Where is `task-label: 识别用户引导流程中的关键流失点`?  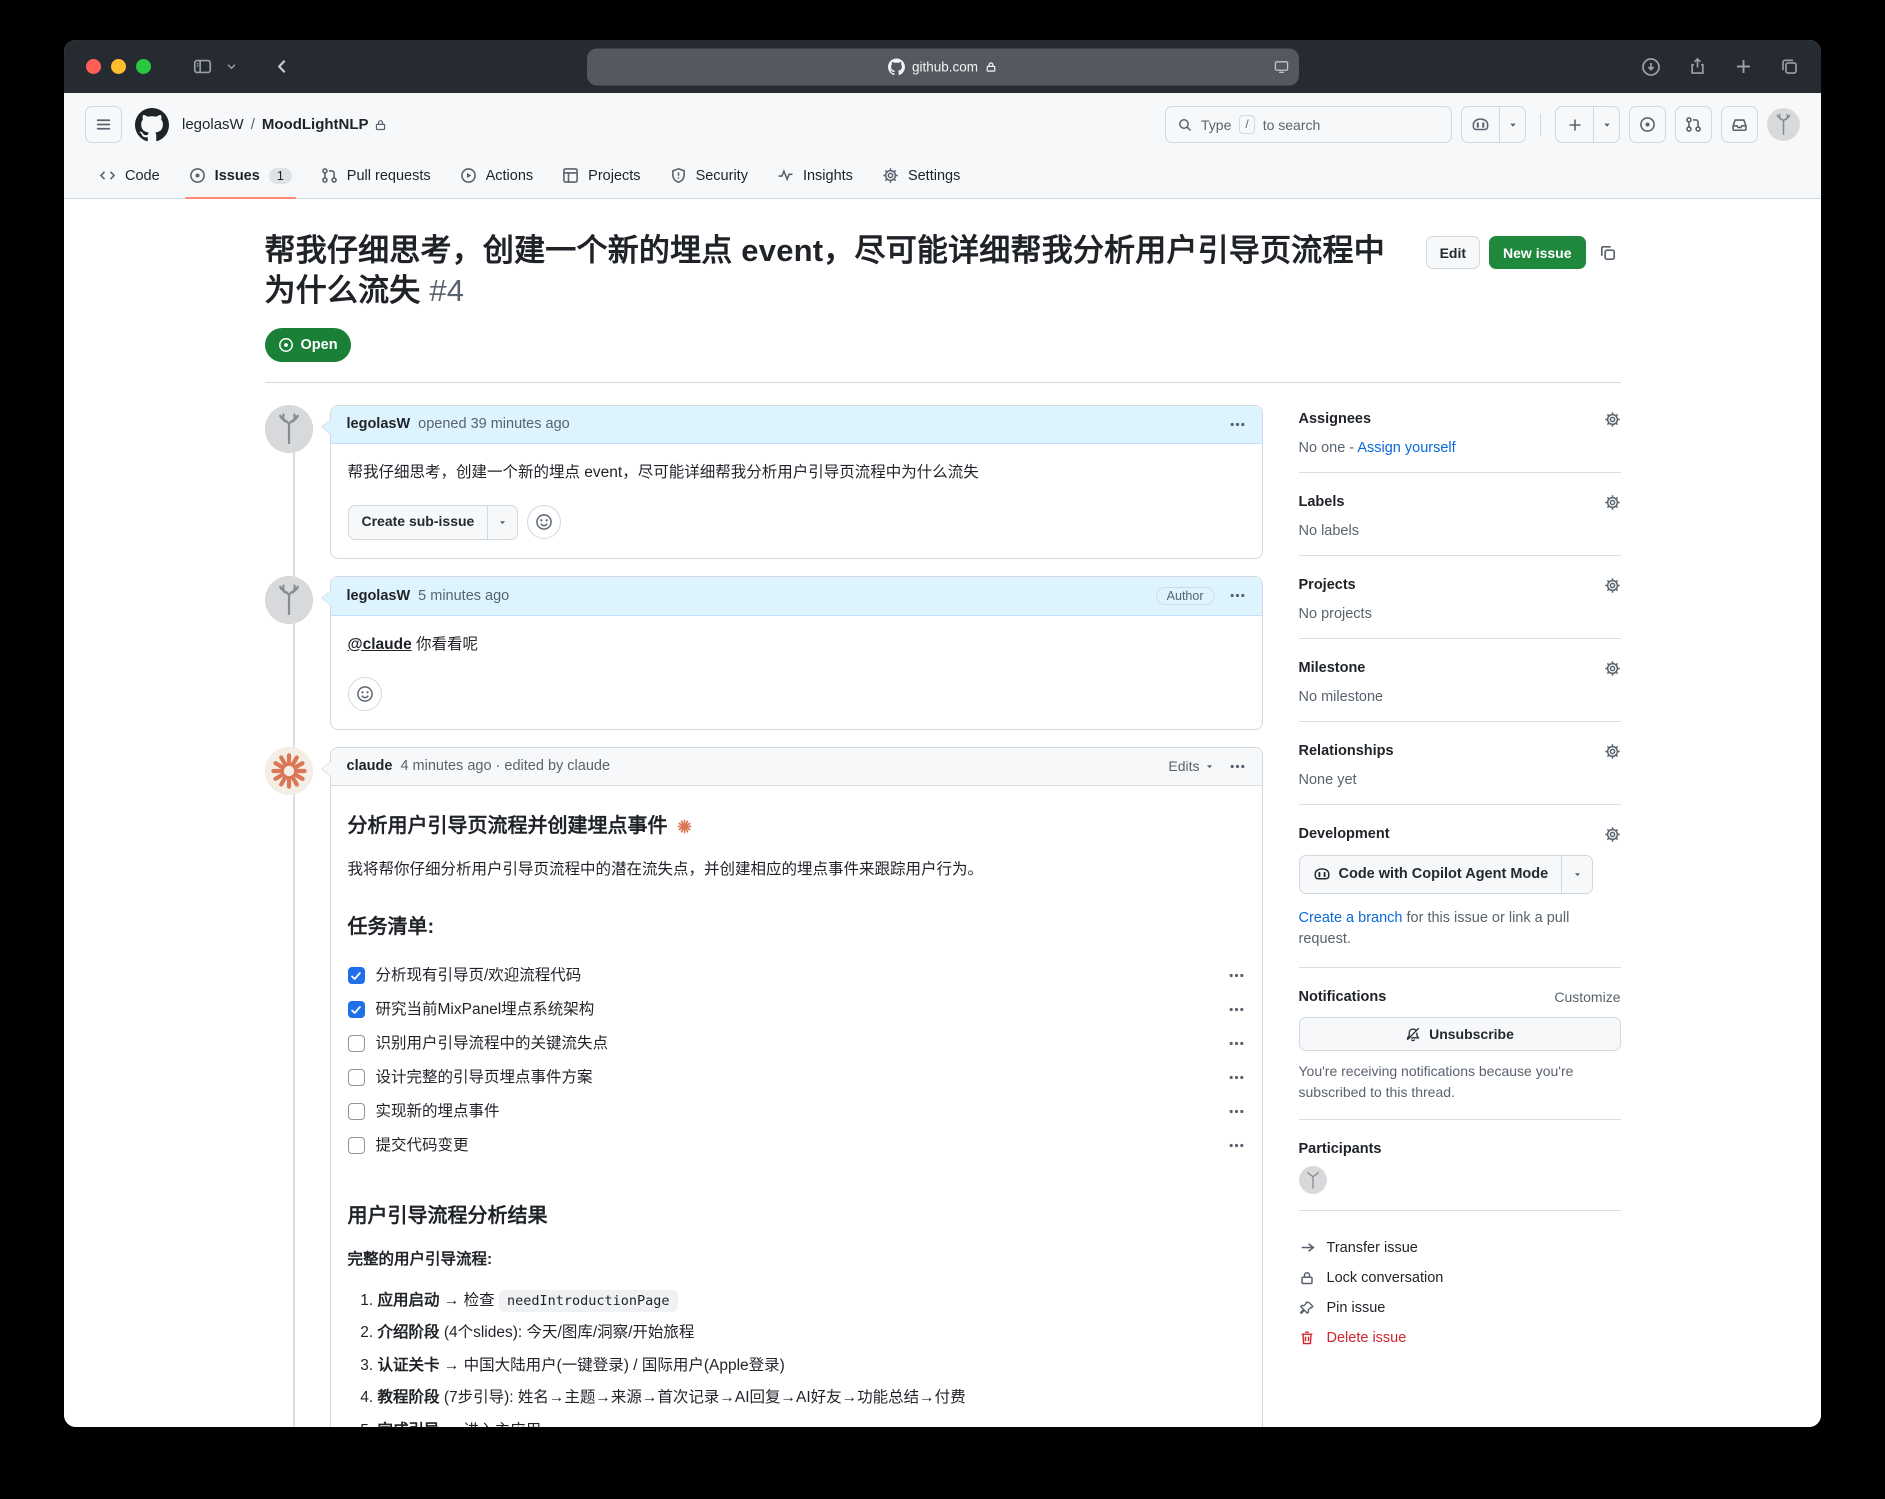
task-label: 识别用户引导流程中的关键流失点 is located at coordinates (492, 1043).